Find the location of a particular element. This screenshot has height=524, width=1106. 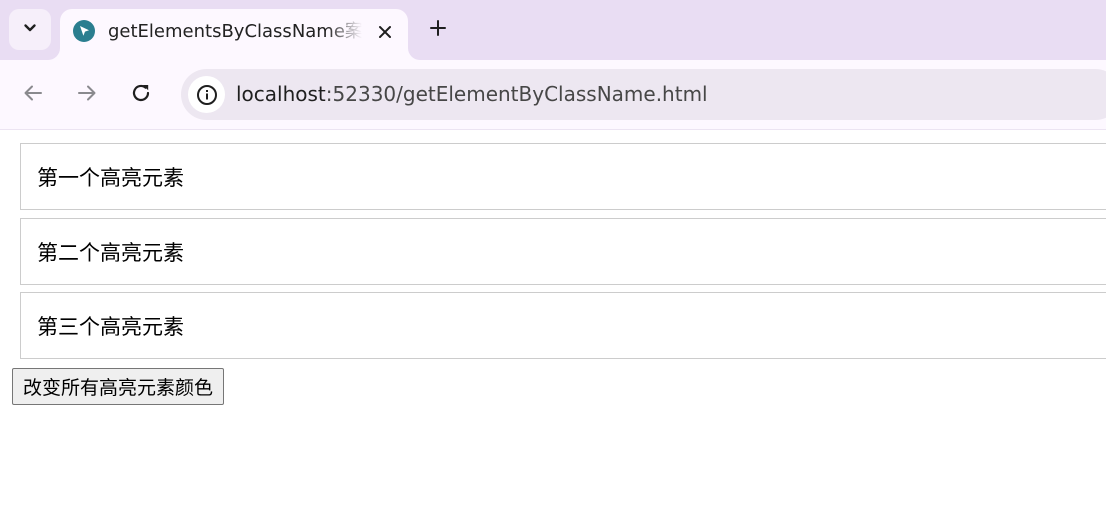

highlight-element-1: 第一个高亮元素 is located at coordinates (563, 176).